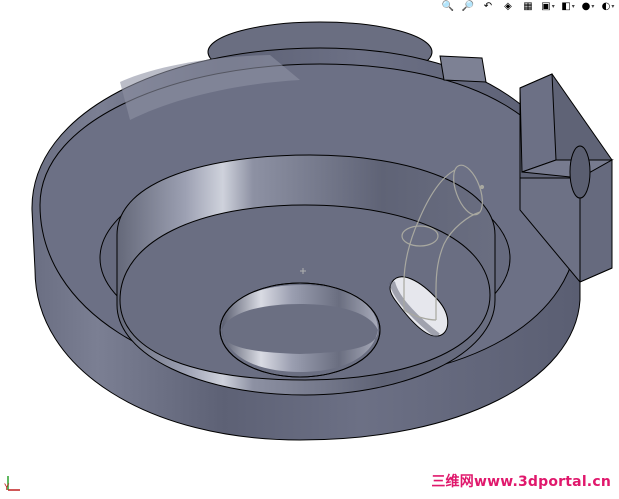 Image resolution: width=619 pixels, height=499 pixels. What do you see at coordinates (588, 7) in the screenshot?
I see `edit-appearance-icon: ● ▾` at bounding box center [588, 7].